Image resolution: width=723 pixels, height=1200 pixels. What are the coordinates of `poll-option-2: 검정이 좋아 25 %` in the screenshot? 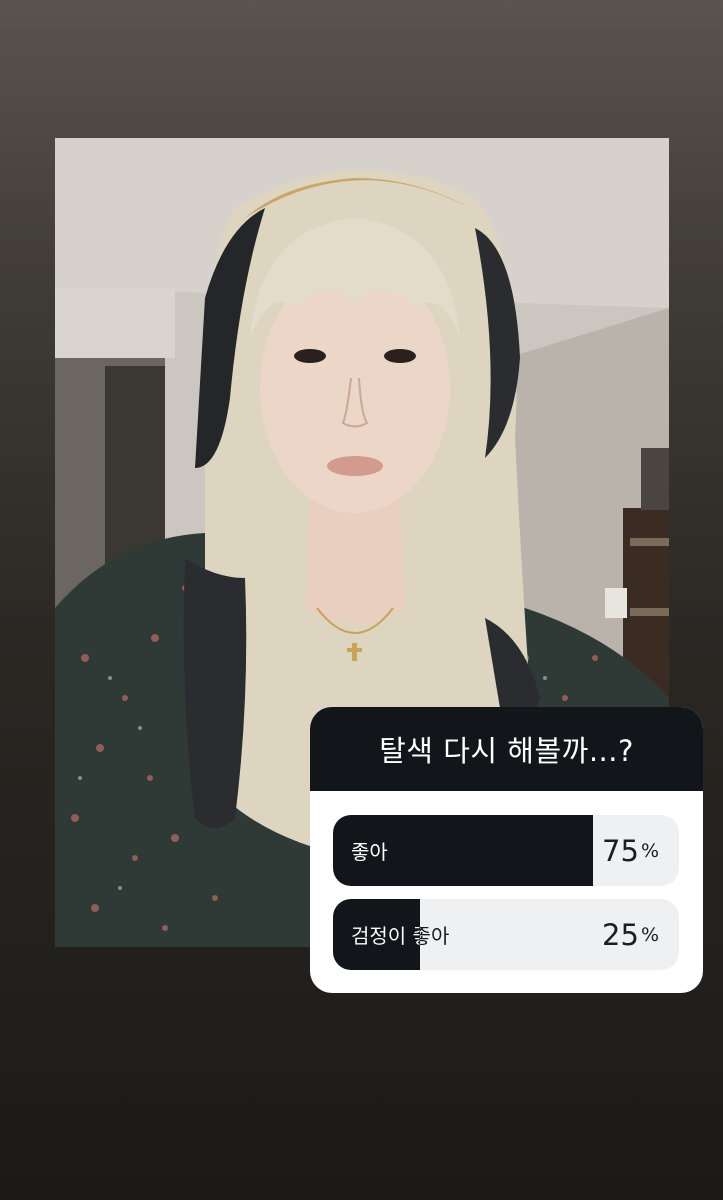 It's located at (506, 934).